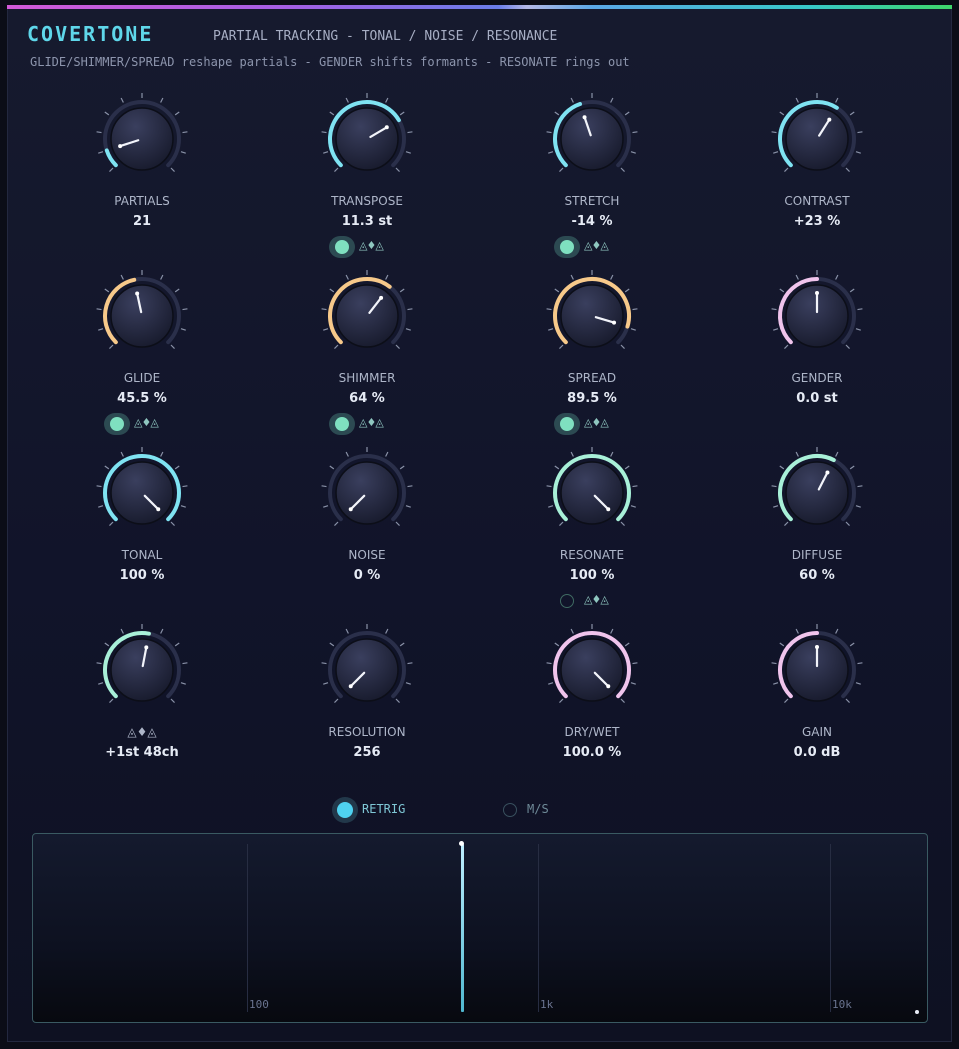 This screenshot has height=1049, width=959. I want to click on spread-dial, so click(594, 315).